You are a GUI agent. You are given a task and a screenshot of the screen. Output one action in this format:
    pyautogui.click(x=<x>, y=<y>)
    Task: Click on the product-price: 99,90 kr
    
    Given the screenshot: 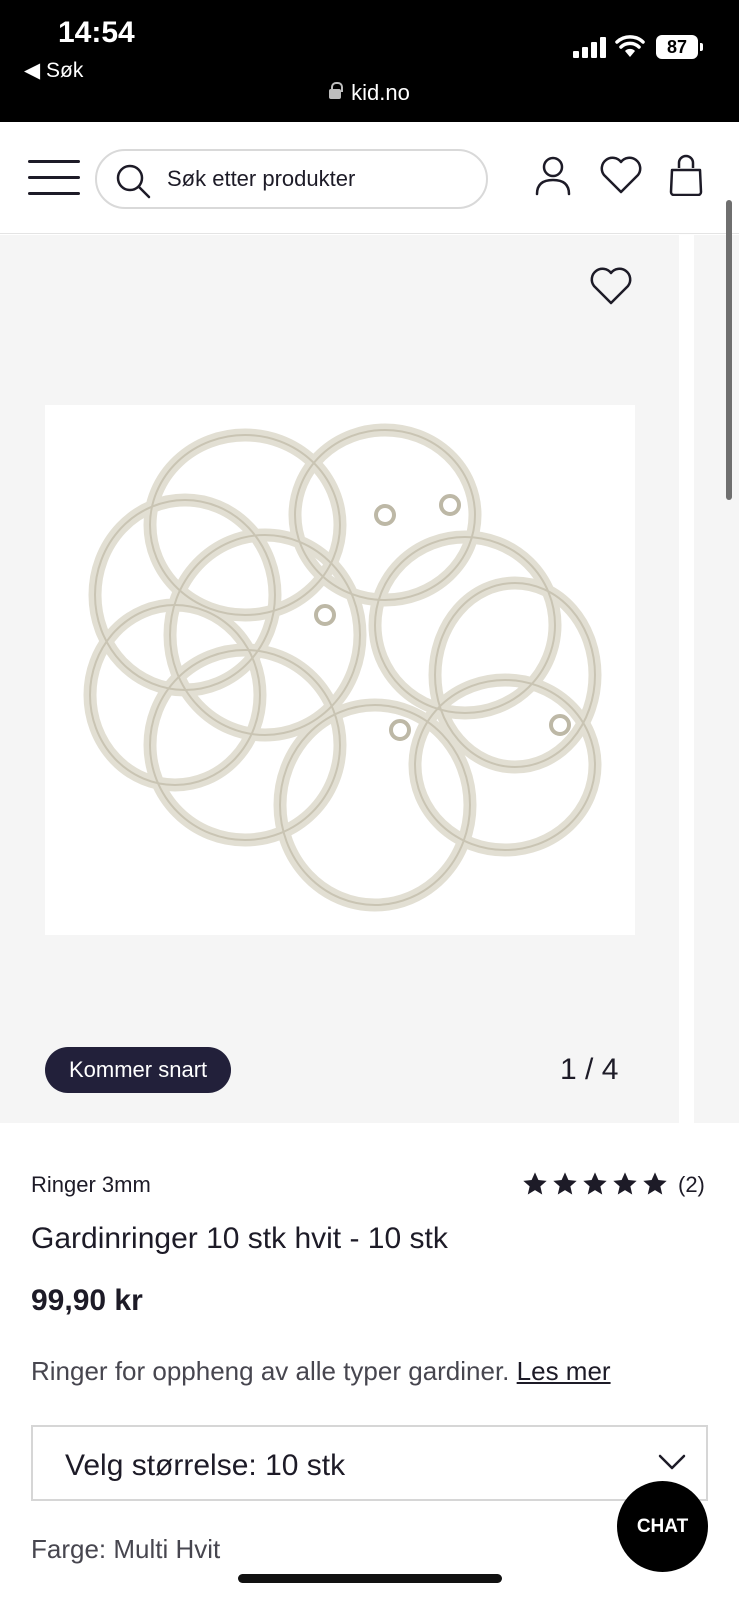 What is the action you would take?
    pyautogui.click(x=87, y=1300)
    